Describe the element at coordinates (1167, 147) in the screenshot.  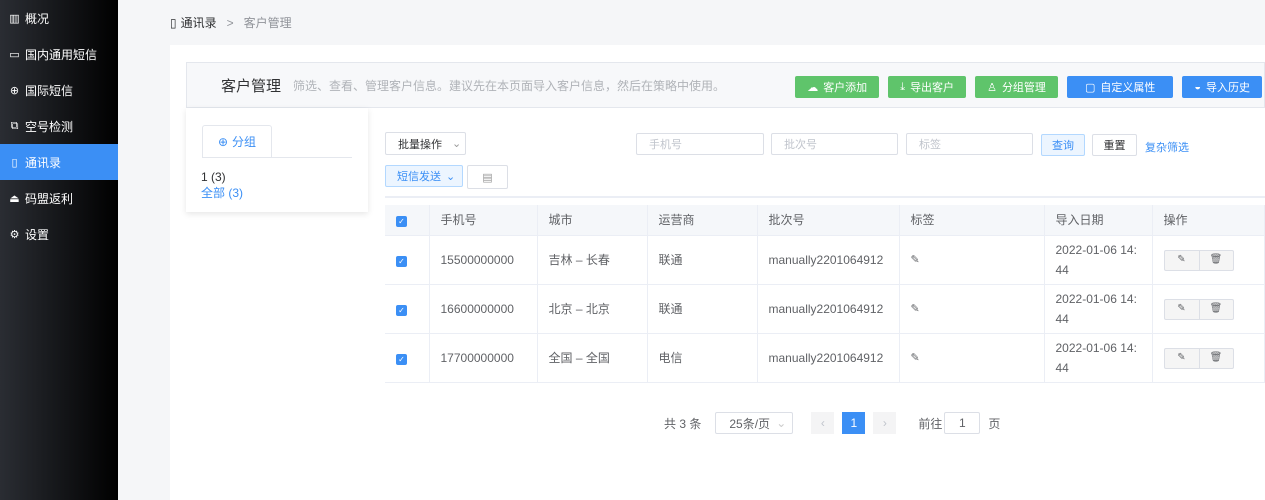
I see `advanced-filter-link: 复杂筛选` at that location.